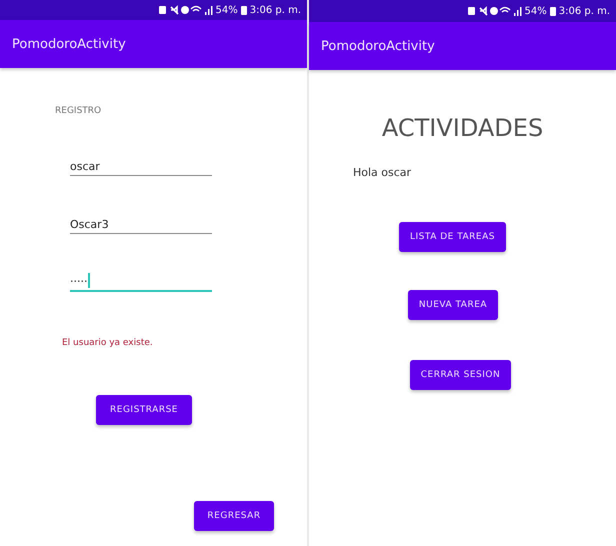 This screenshot has width=616, height=546. Describe the element at coordinates (141, 282) in the screenshot. I see `input-field: ·····` at that location.